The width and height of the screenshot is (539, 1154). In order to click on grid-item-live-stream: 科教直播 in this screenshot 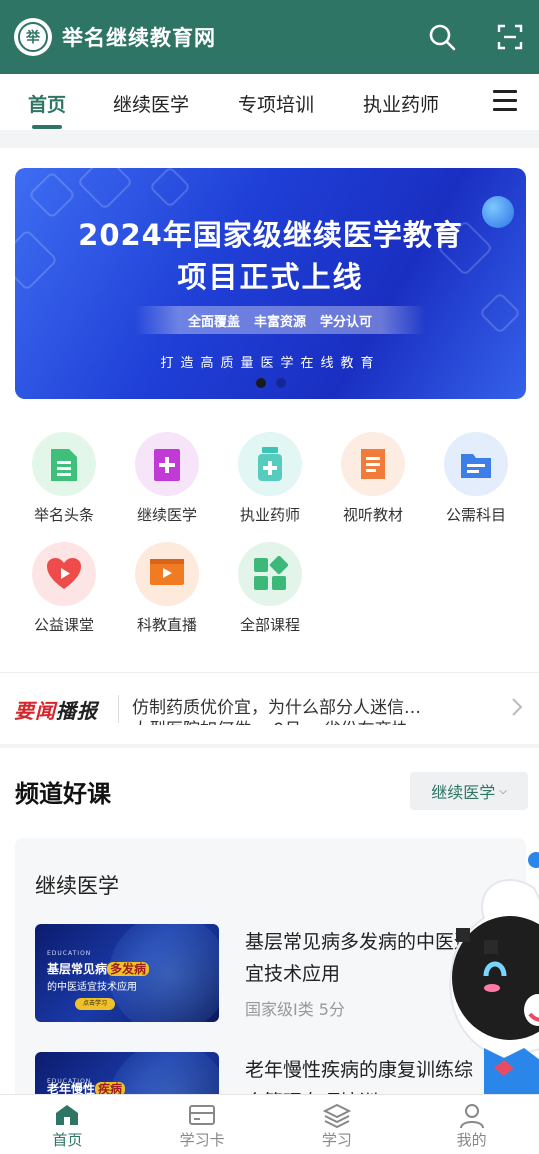, I will do `click(167, 588)`.